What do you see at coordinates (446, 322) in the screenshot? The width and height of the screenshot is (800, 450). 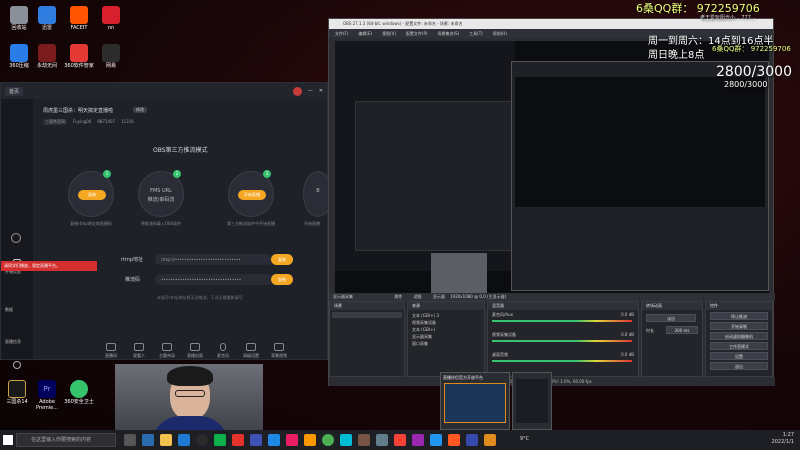 I see `source-item: 视频采集设备` at bounding box center [446, 322].